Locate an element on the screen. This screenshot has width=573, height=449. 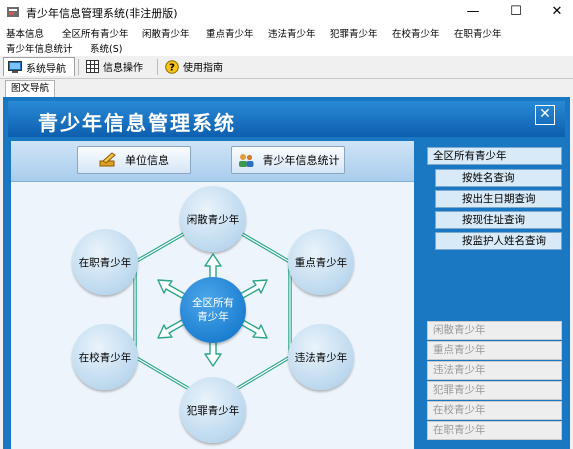
youth-stats-button: 青少年信息统计 is located at coordinates (288, 160).